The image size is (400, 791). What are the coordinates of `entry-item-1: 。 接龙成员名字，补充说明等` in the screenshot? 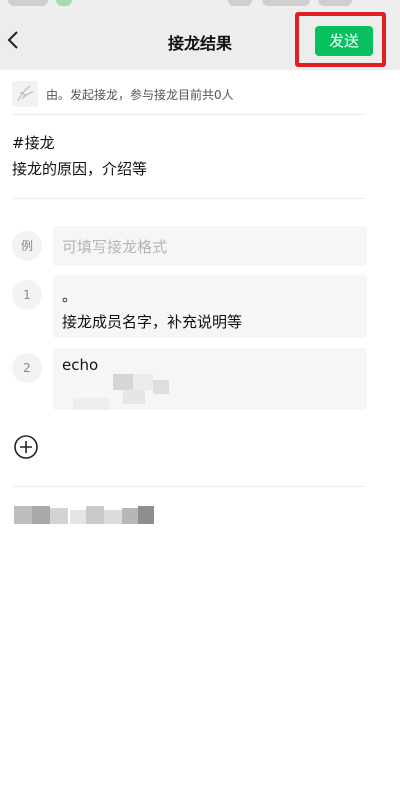 It's located at (210, 306).